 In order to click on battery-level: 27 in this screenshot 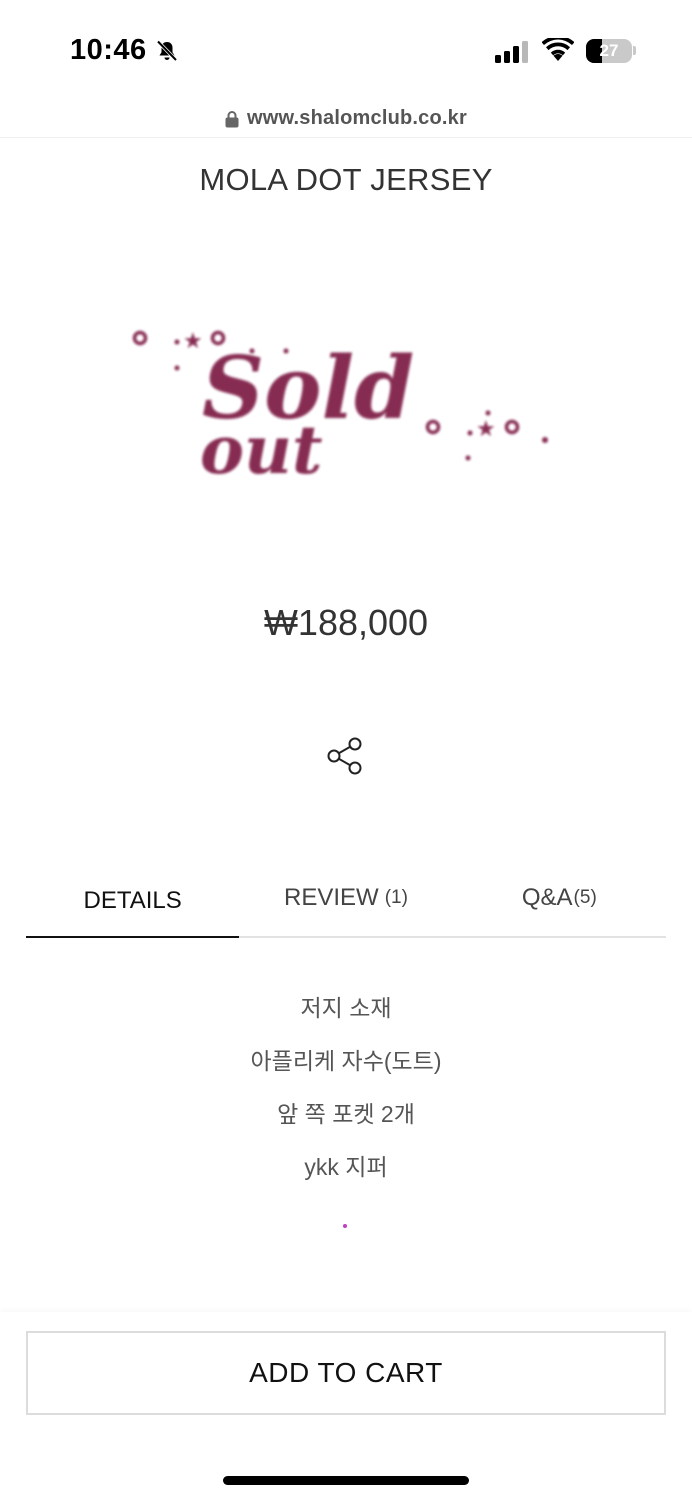, I will do `click(609, 50)`.